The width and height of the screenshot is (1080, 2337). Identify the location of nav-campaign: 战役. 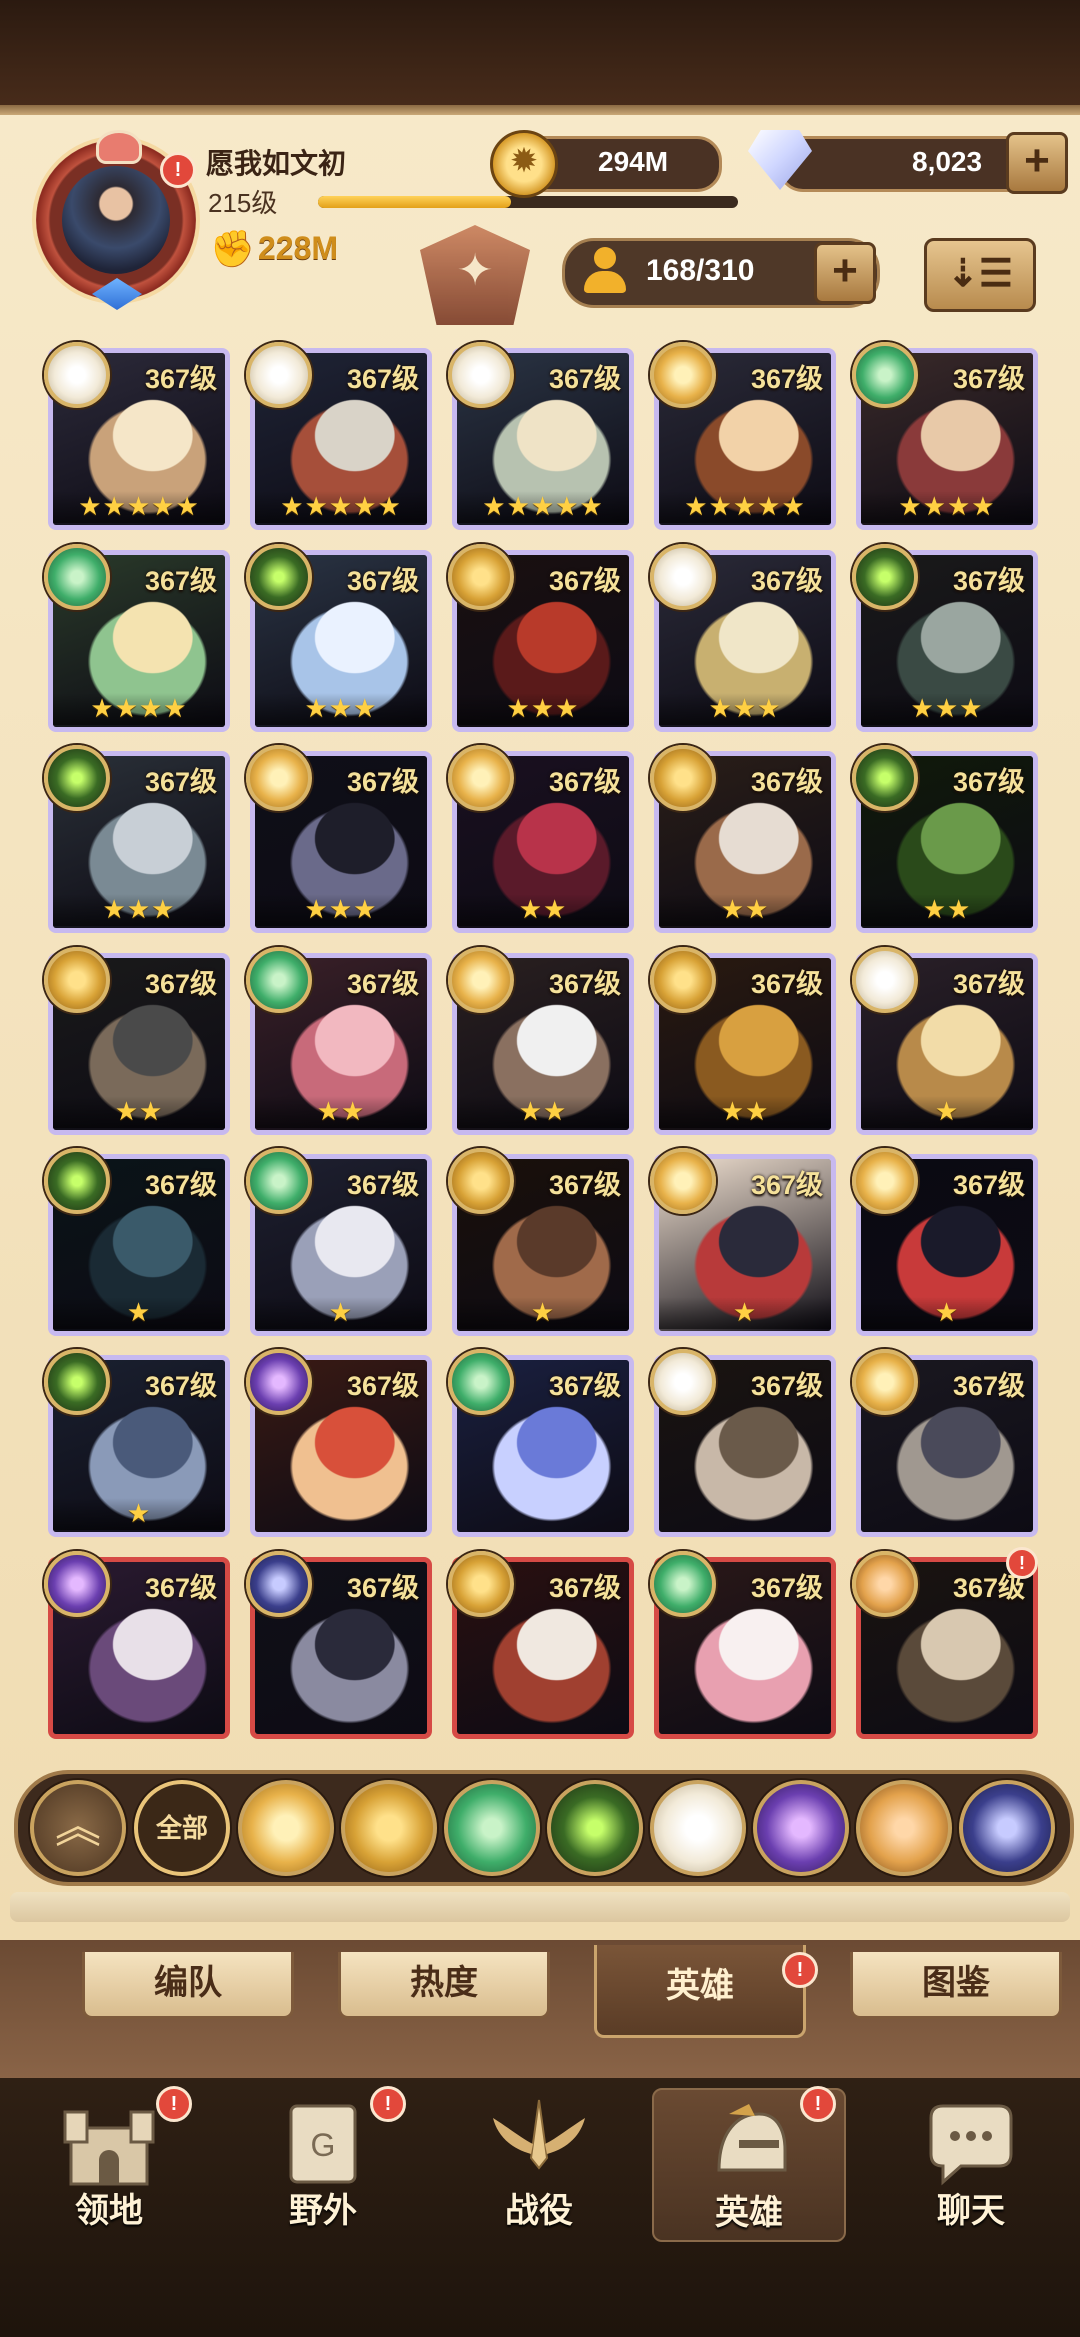
(539, 2163).